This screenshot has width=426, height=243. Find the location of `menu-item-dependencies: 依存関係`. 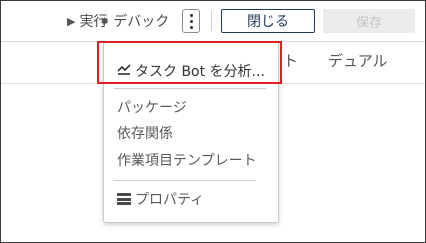

menu-item-dependencies: 依存関係 is located at coordinates (145, 133).